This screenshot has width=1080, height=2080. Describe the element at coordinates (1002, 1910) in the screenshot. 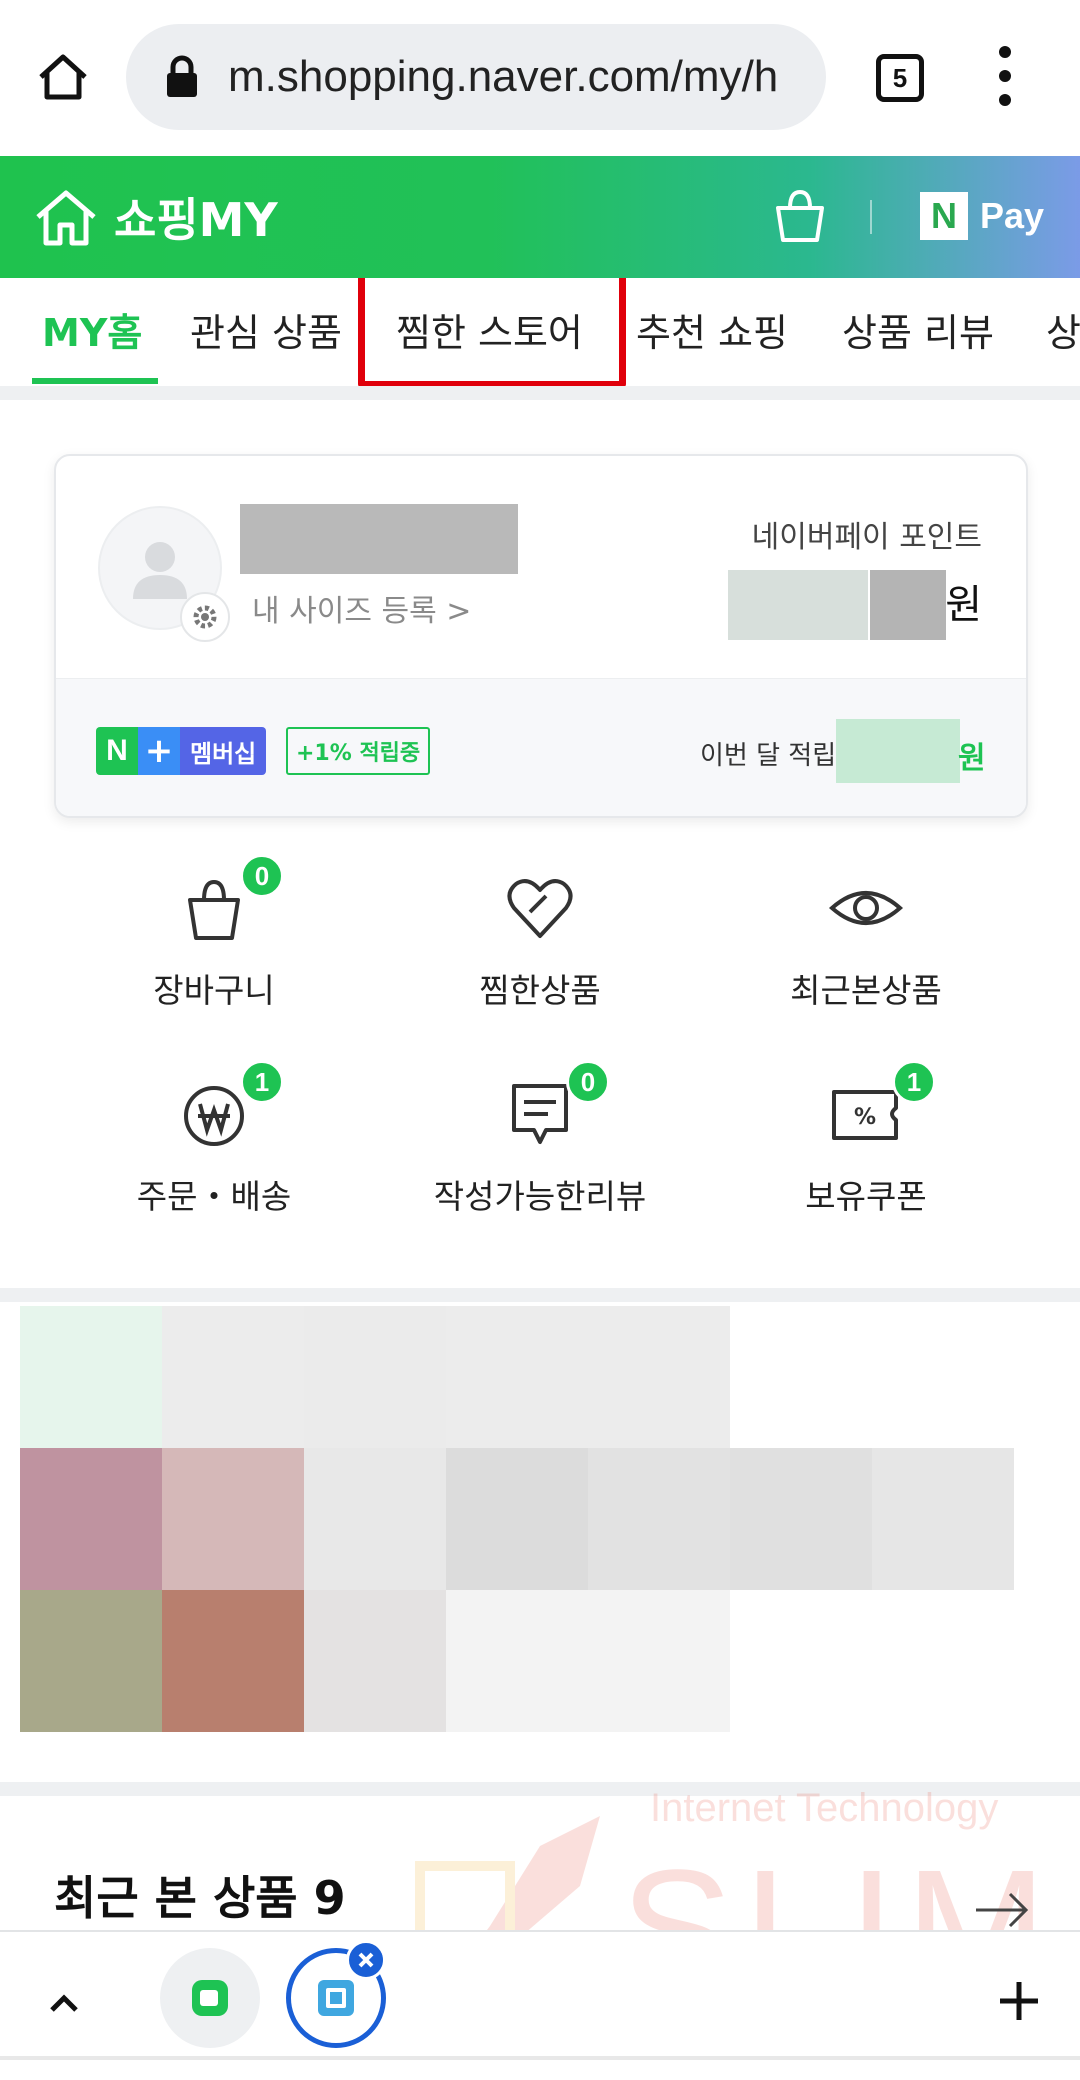

I see `arrow-right-icon` at that location.